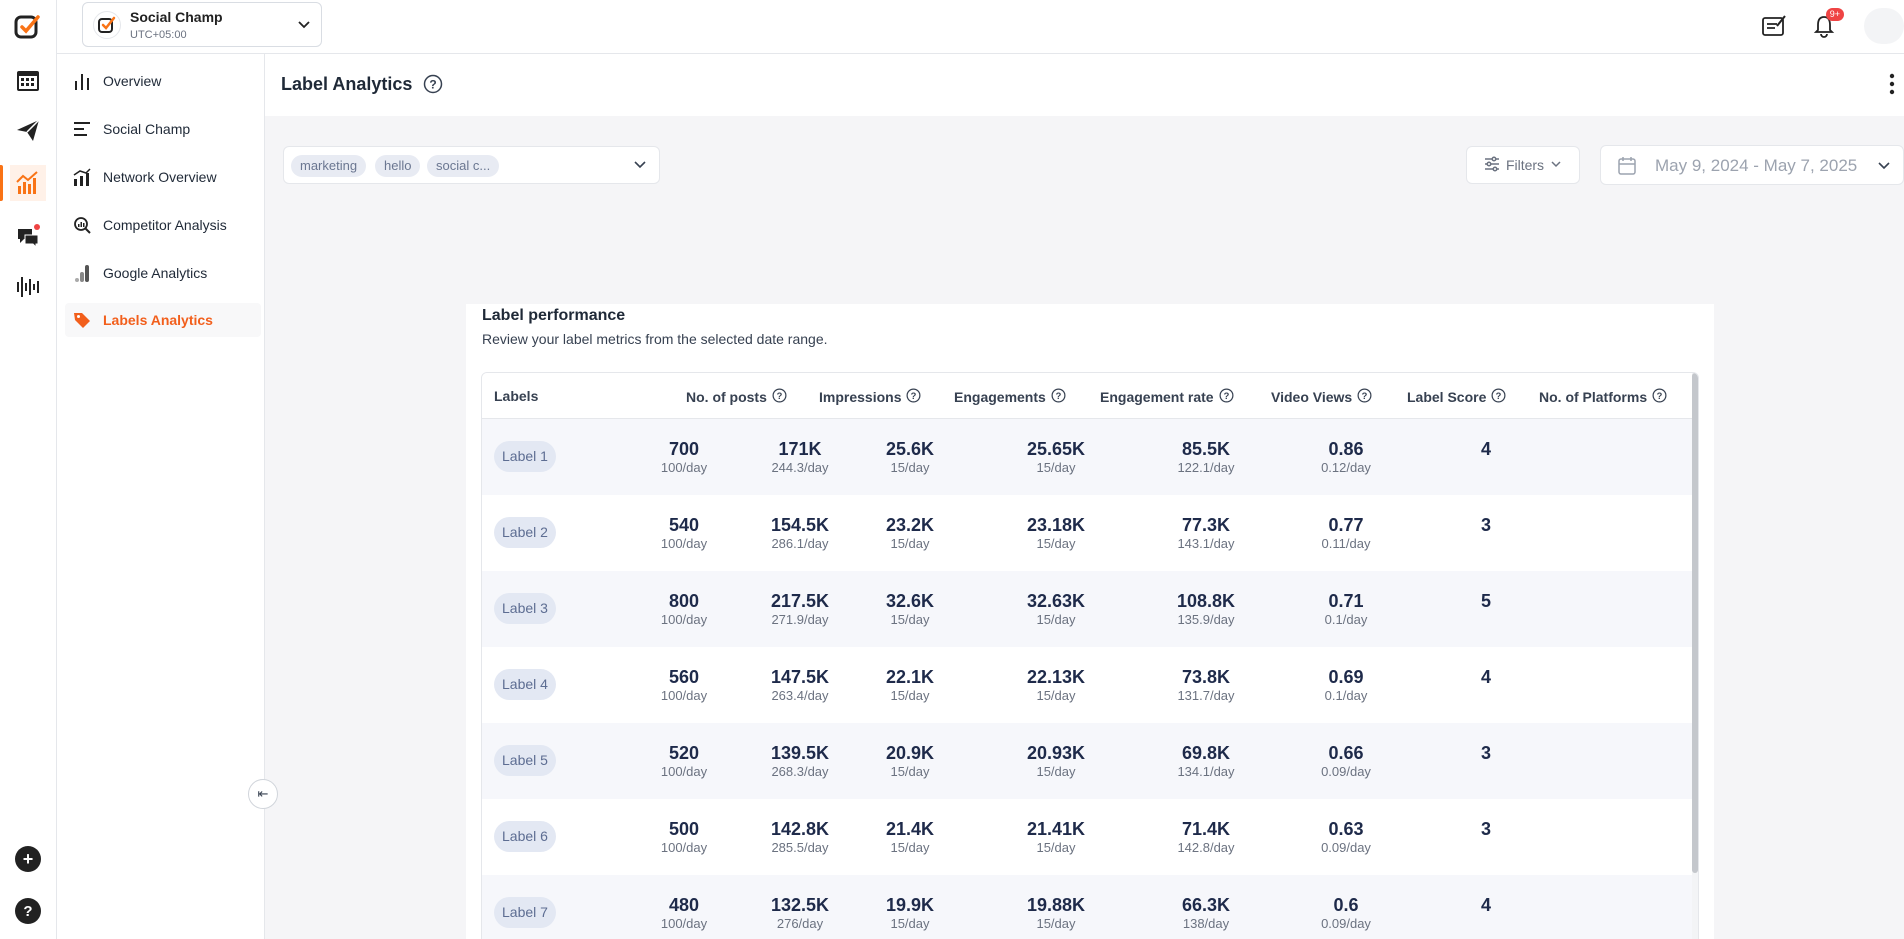 Image resolution: width=1904 pixels, height=939 pixels. Describe the element at coordinates (980, 27) in the screenshot. I see `top-bar: Social Champ UTC+05:00 9+` at that location.